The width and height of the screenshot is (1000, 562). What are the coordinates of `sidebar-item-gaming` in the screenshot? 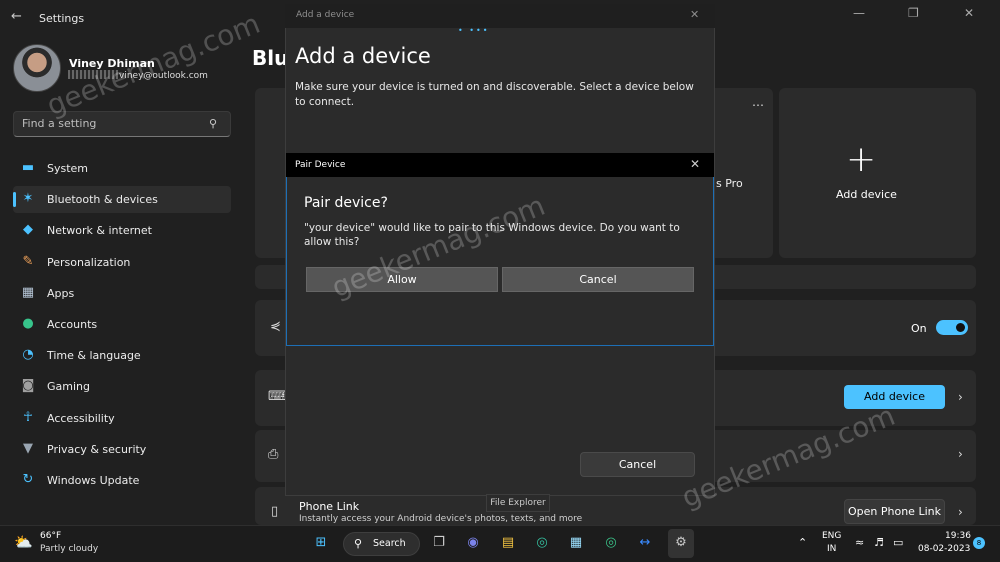 It's located at (122, 386).